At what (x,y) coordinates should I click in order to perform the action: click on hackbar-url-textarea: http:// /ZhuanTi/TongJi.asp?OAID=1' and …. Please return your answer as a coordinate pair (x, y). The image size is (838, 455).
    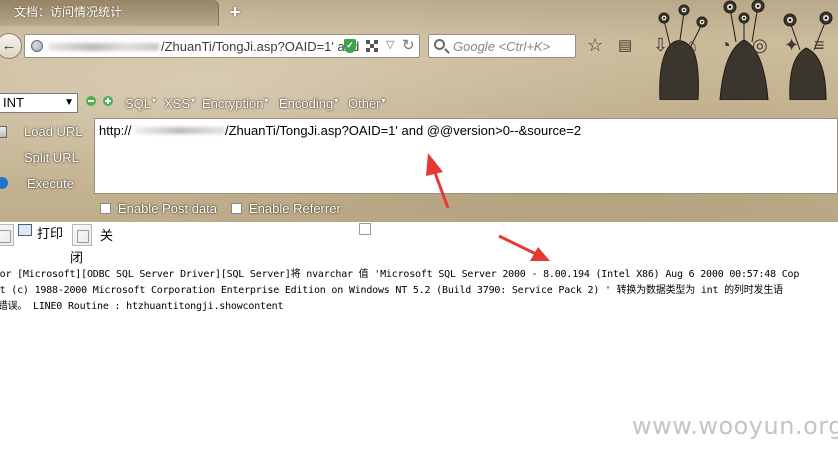
    Looking at the image, I should click on (466, 156).